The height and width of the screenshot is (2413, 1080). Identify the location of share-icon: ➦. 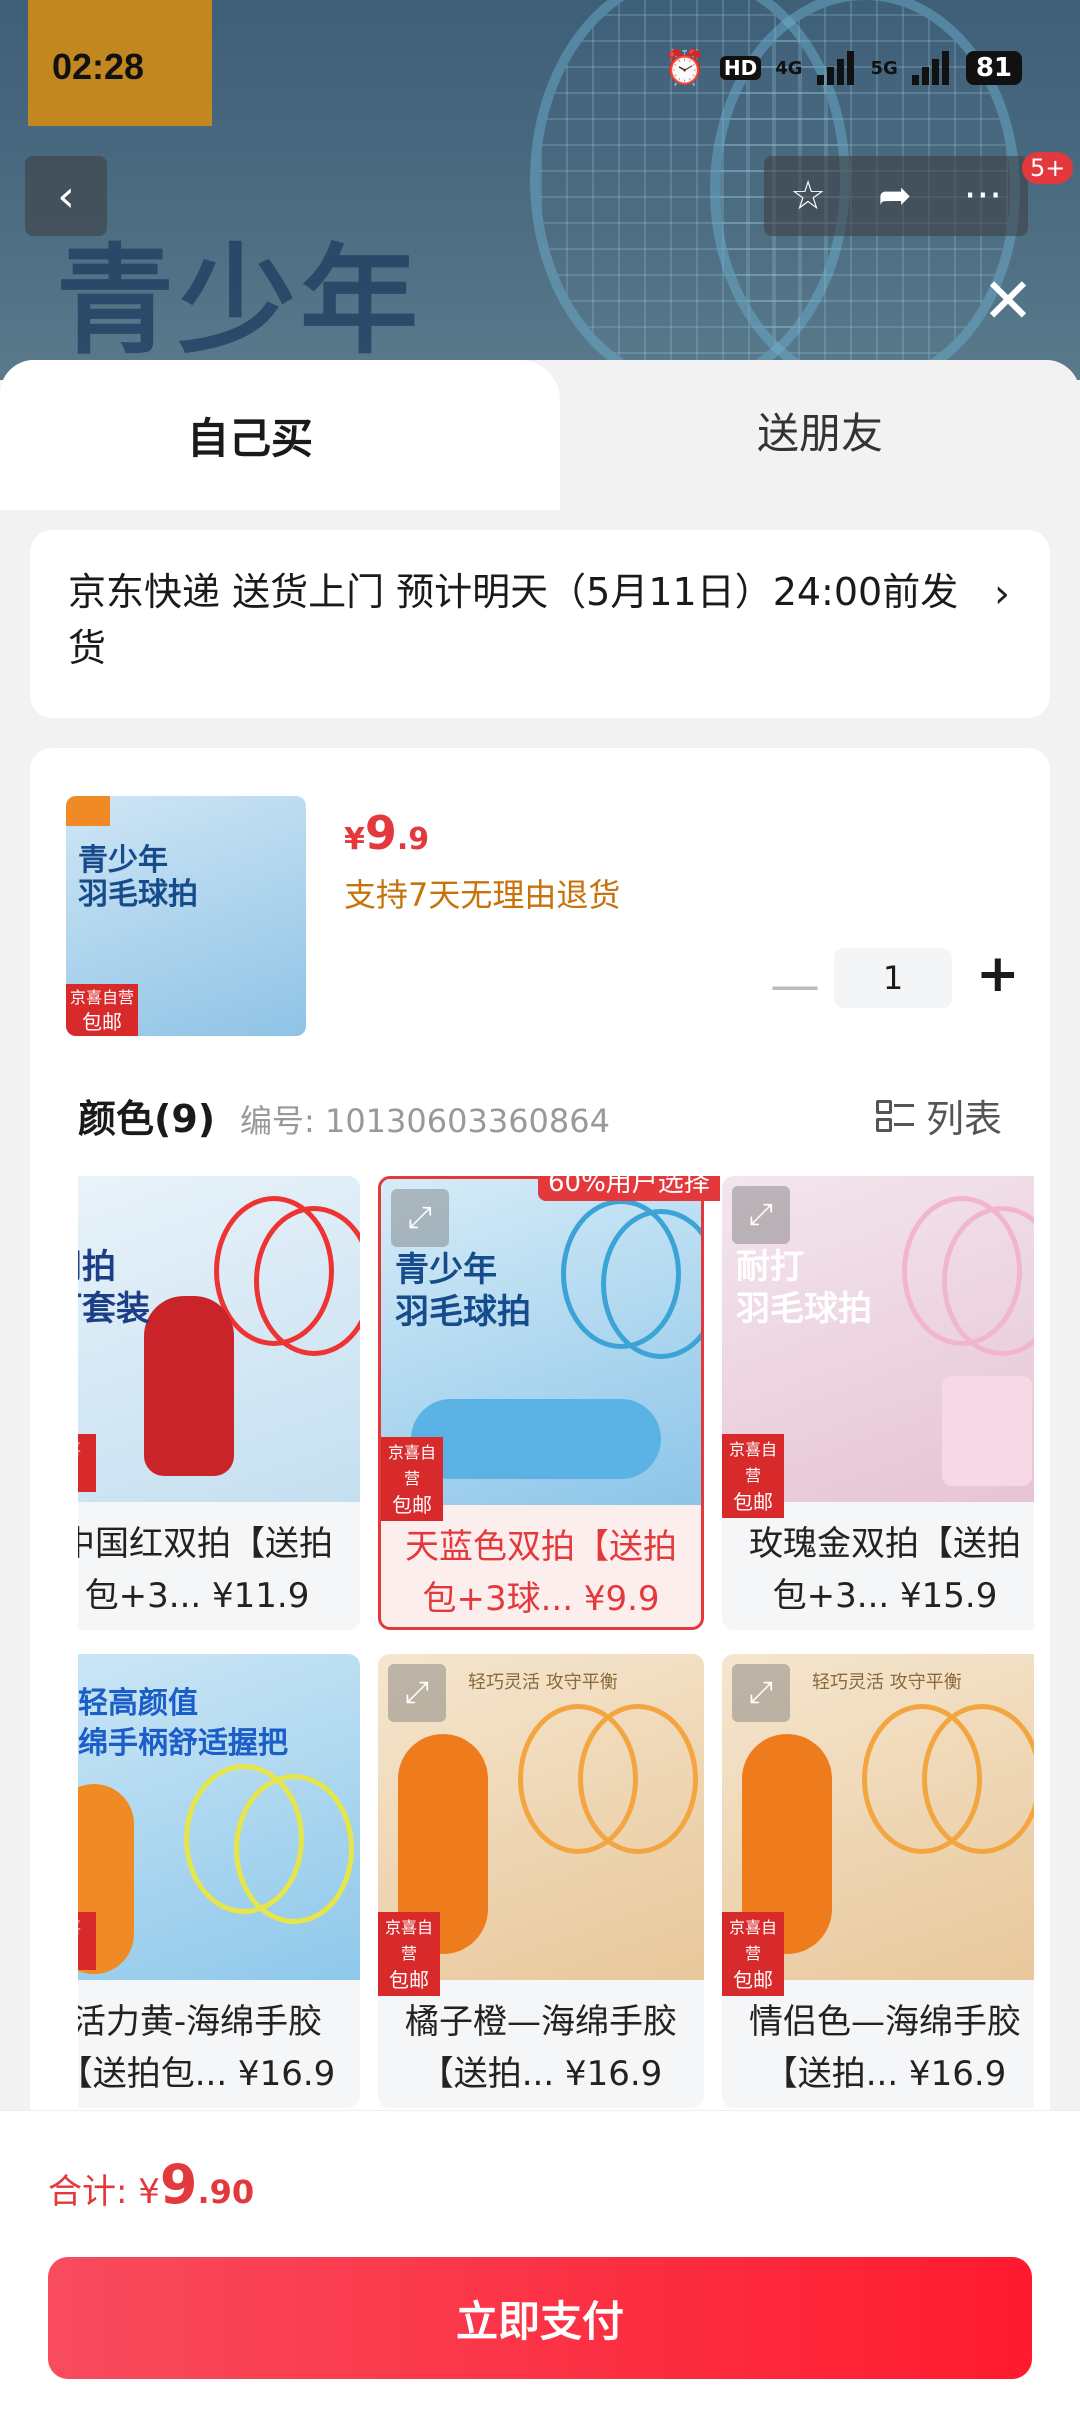
(895, 196).